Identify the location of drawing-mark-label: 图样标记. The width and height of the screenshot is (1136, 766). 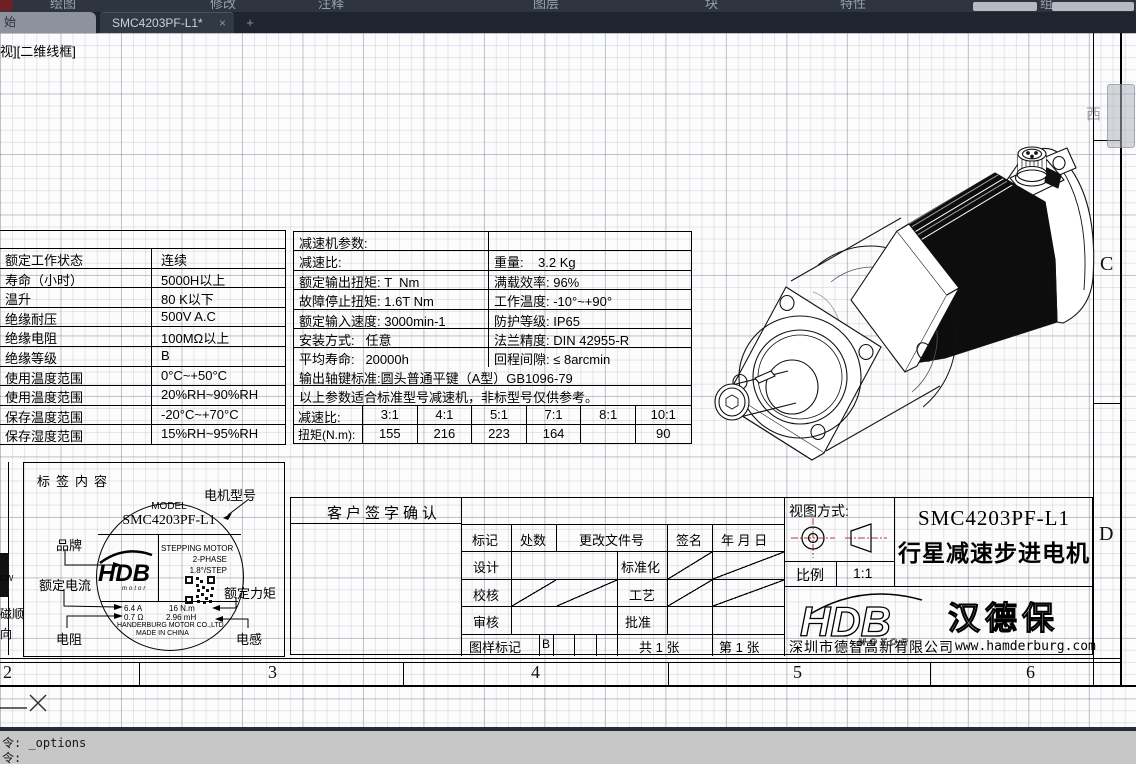
(495, 647).